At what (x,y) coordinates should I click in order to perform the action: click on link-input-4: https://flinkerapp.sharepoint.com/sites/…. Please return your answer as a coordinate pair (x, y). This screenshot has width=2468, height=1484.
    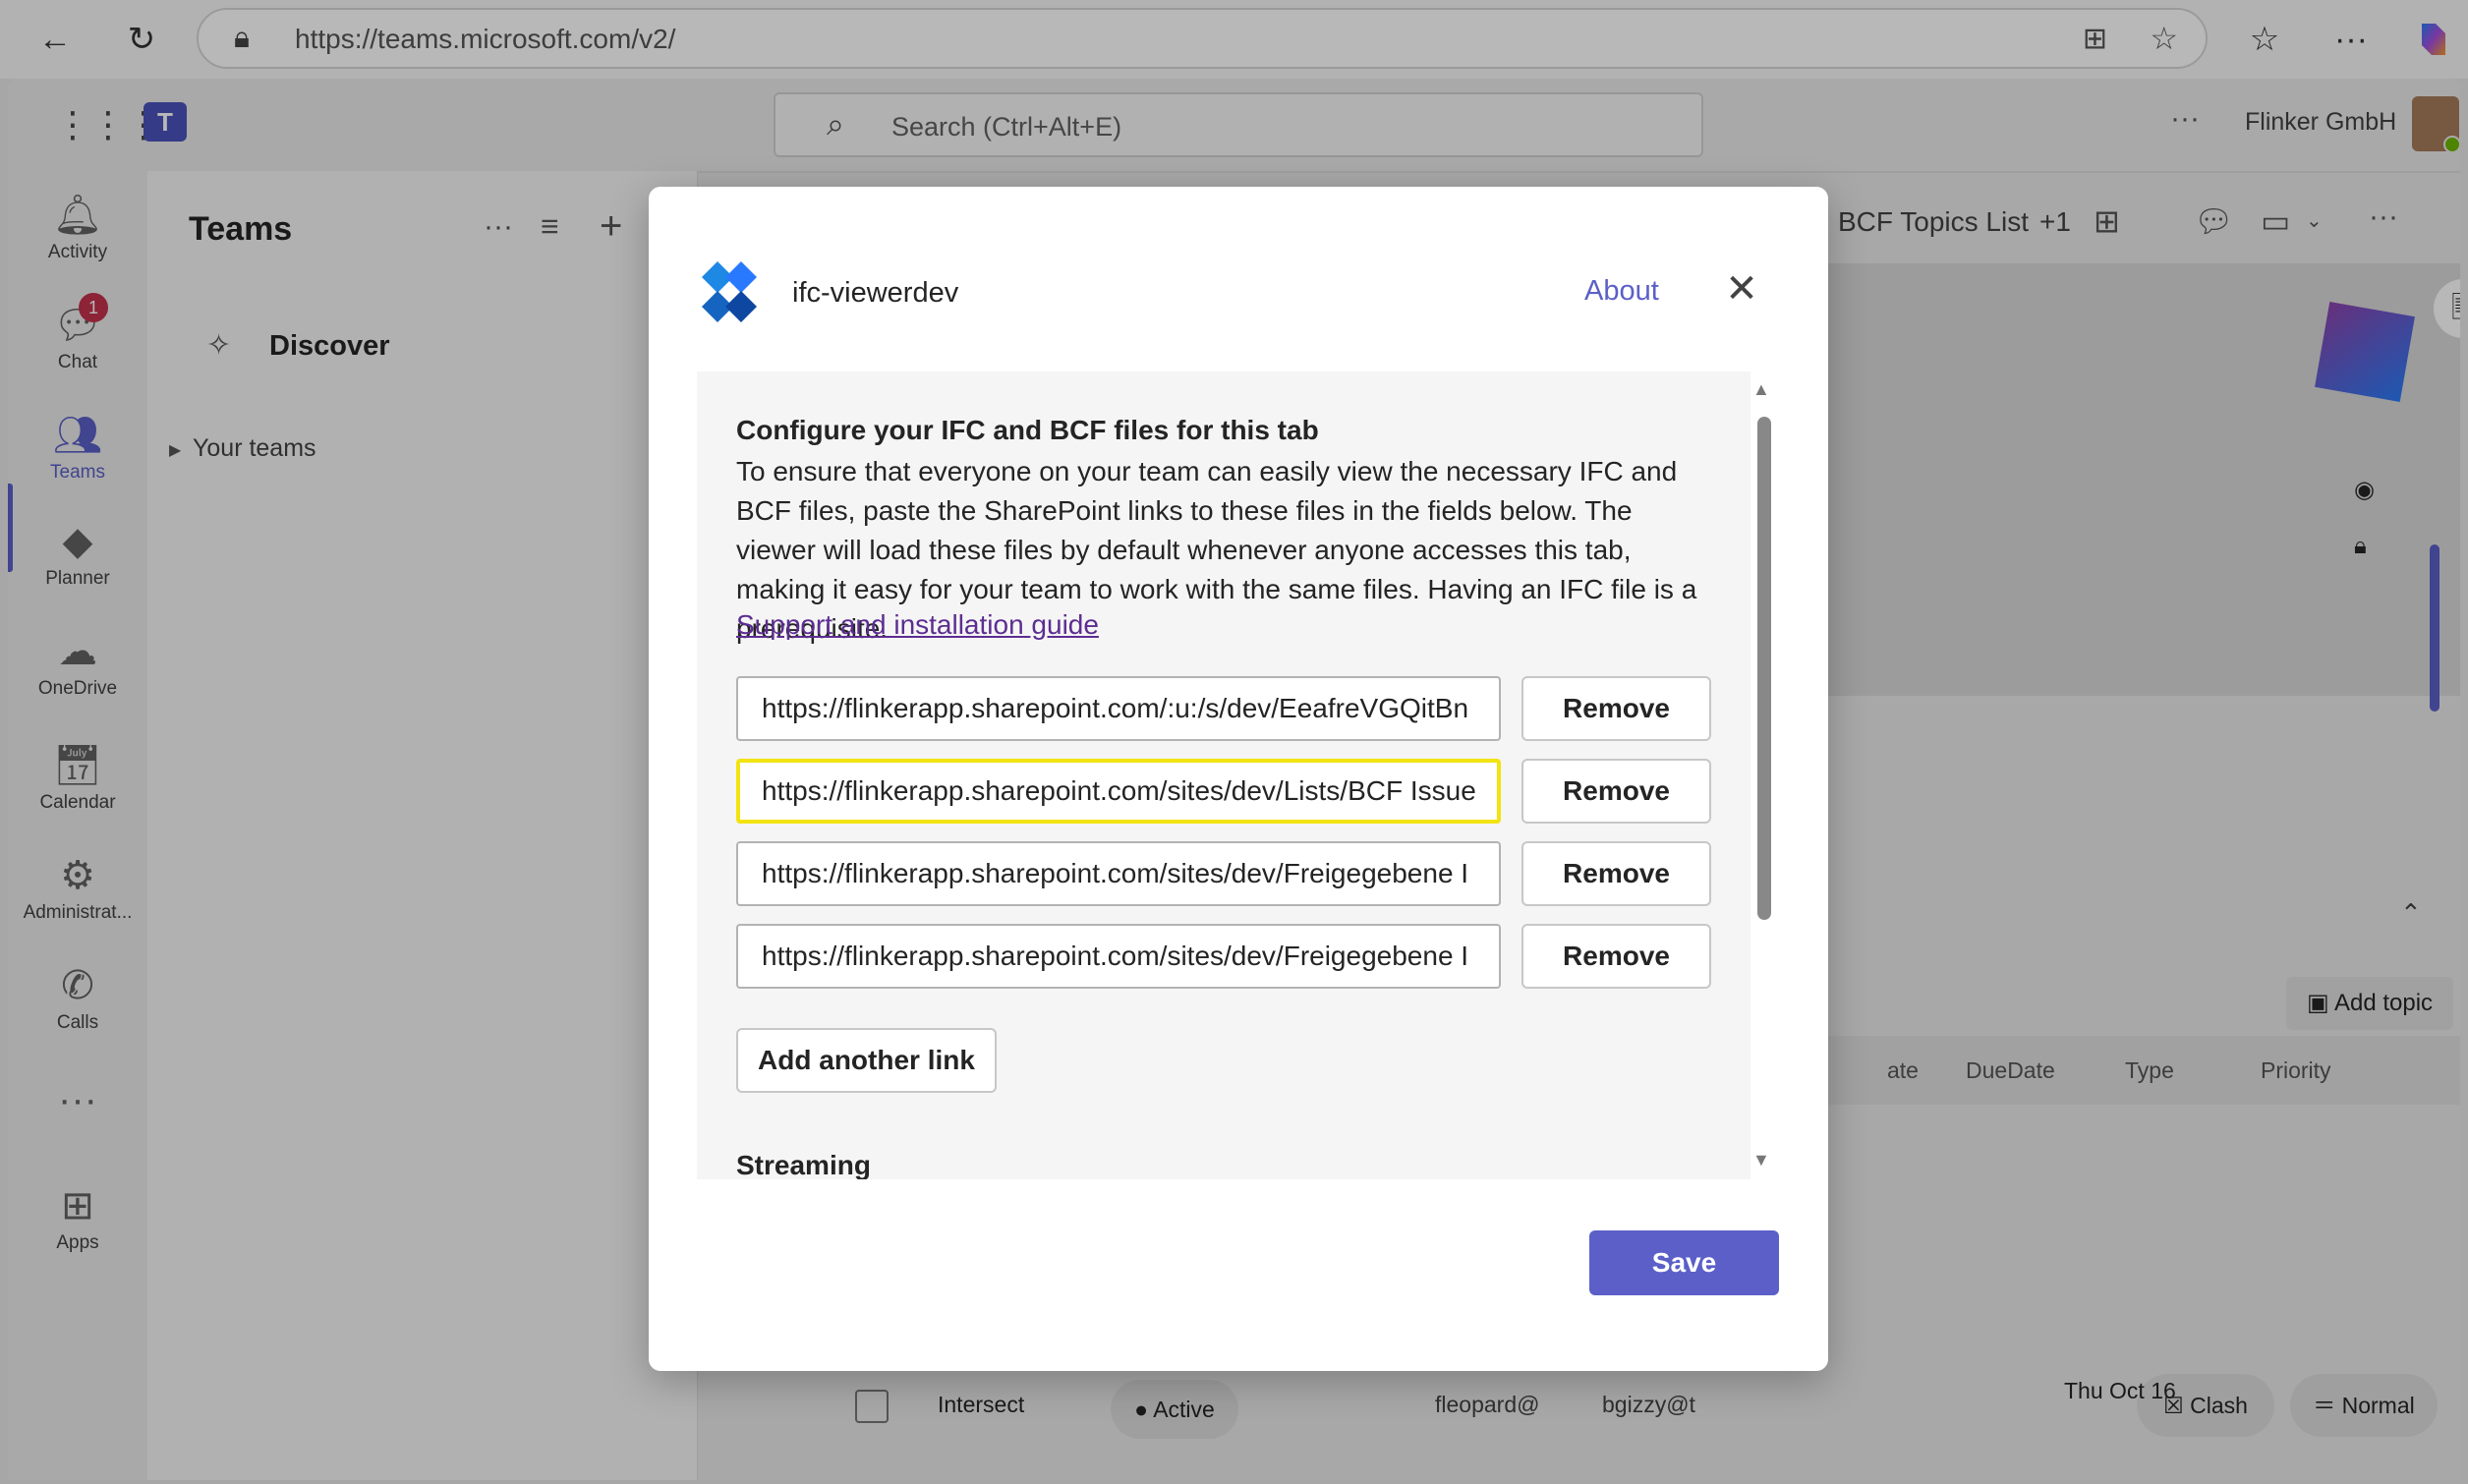
    Looking at the image, I should click on (1118, 956).